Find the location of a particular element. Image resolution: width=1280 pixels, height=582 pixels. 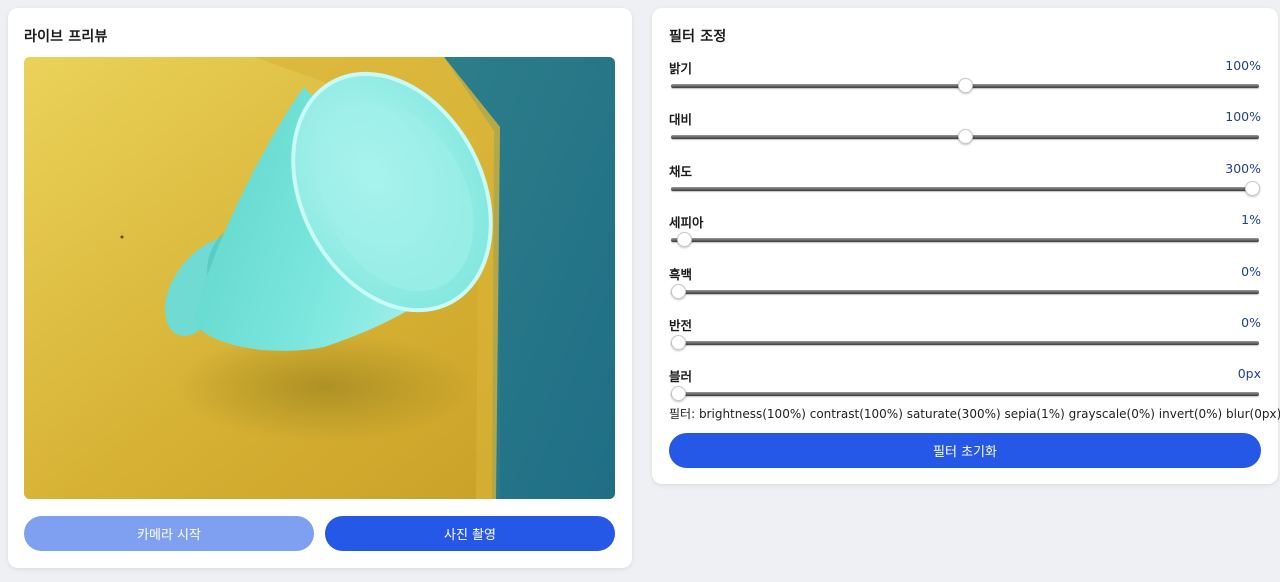

saturation-slider is located at coordinates (965, 189).